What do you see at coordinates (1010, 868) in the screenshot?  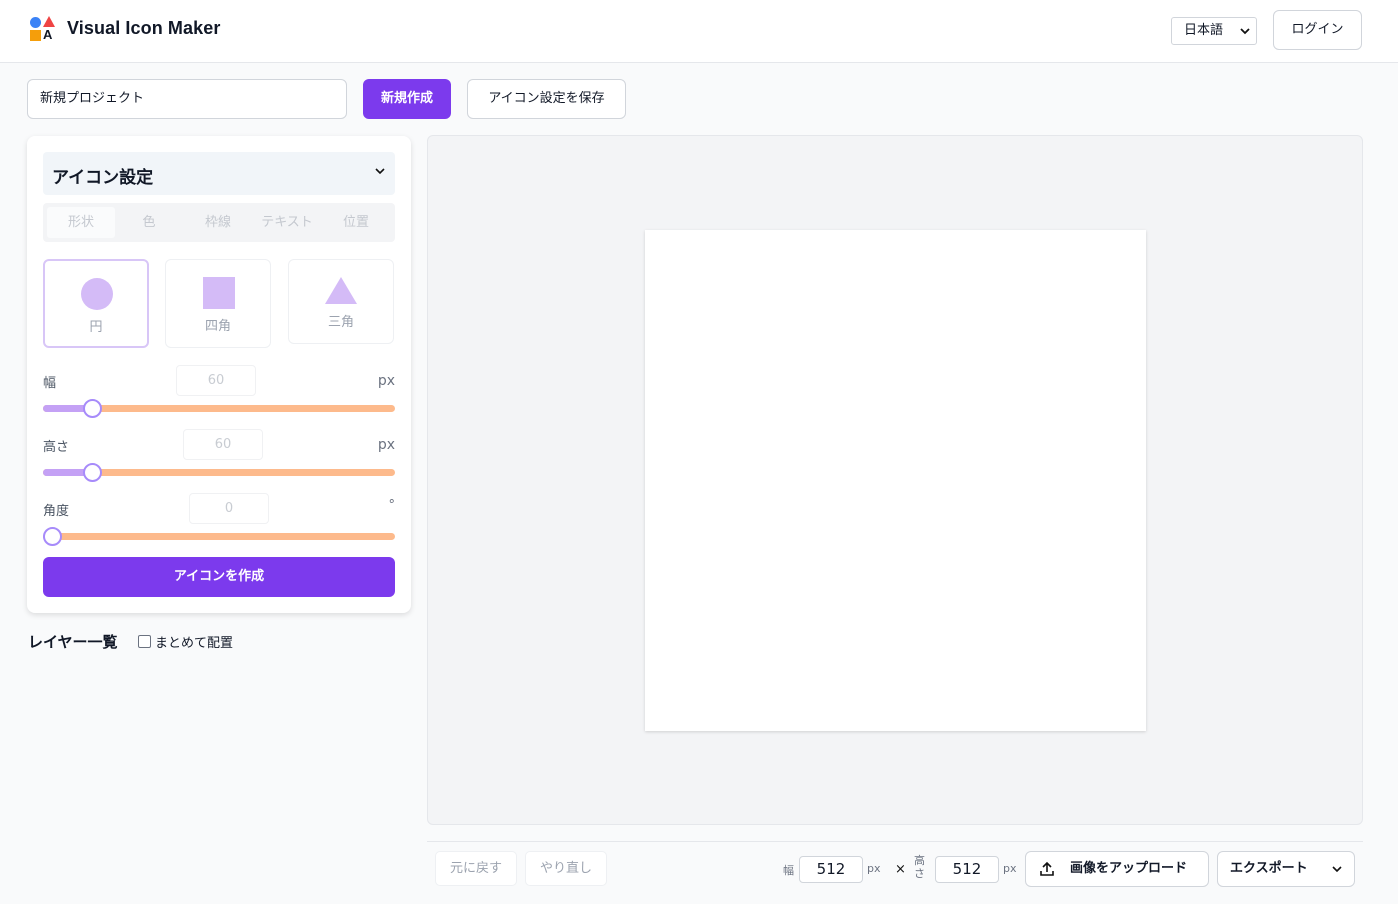 I see `canvas-height-unit: px` at bounding box center [1010, 868].